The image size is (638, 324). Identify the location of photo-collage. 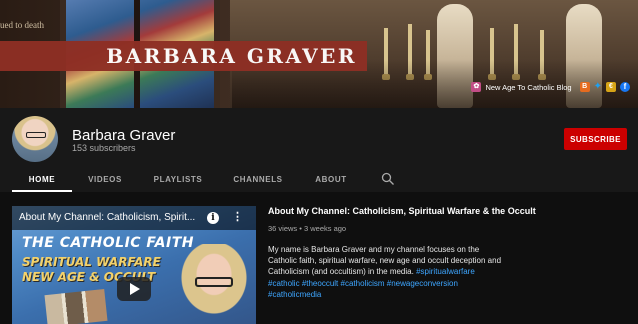
(76, 306).